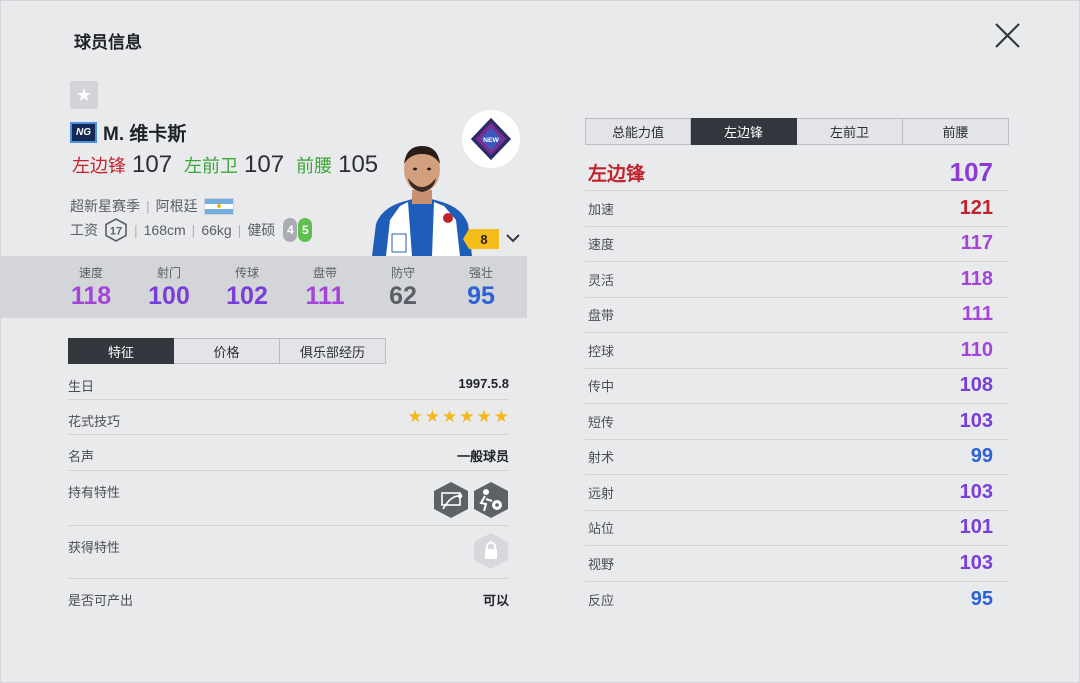 Image resolution: width=1080 pixels, height=683 pixels. What do you see at coordinates (601, 529) in the screenshot?
I see `attribute-label: 站位` at bounding box center [601, 529].